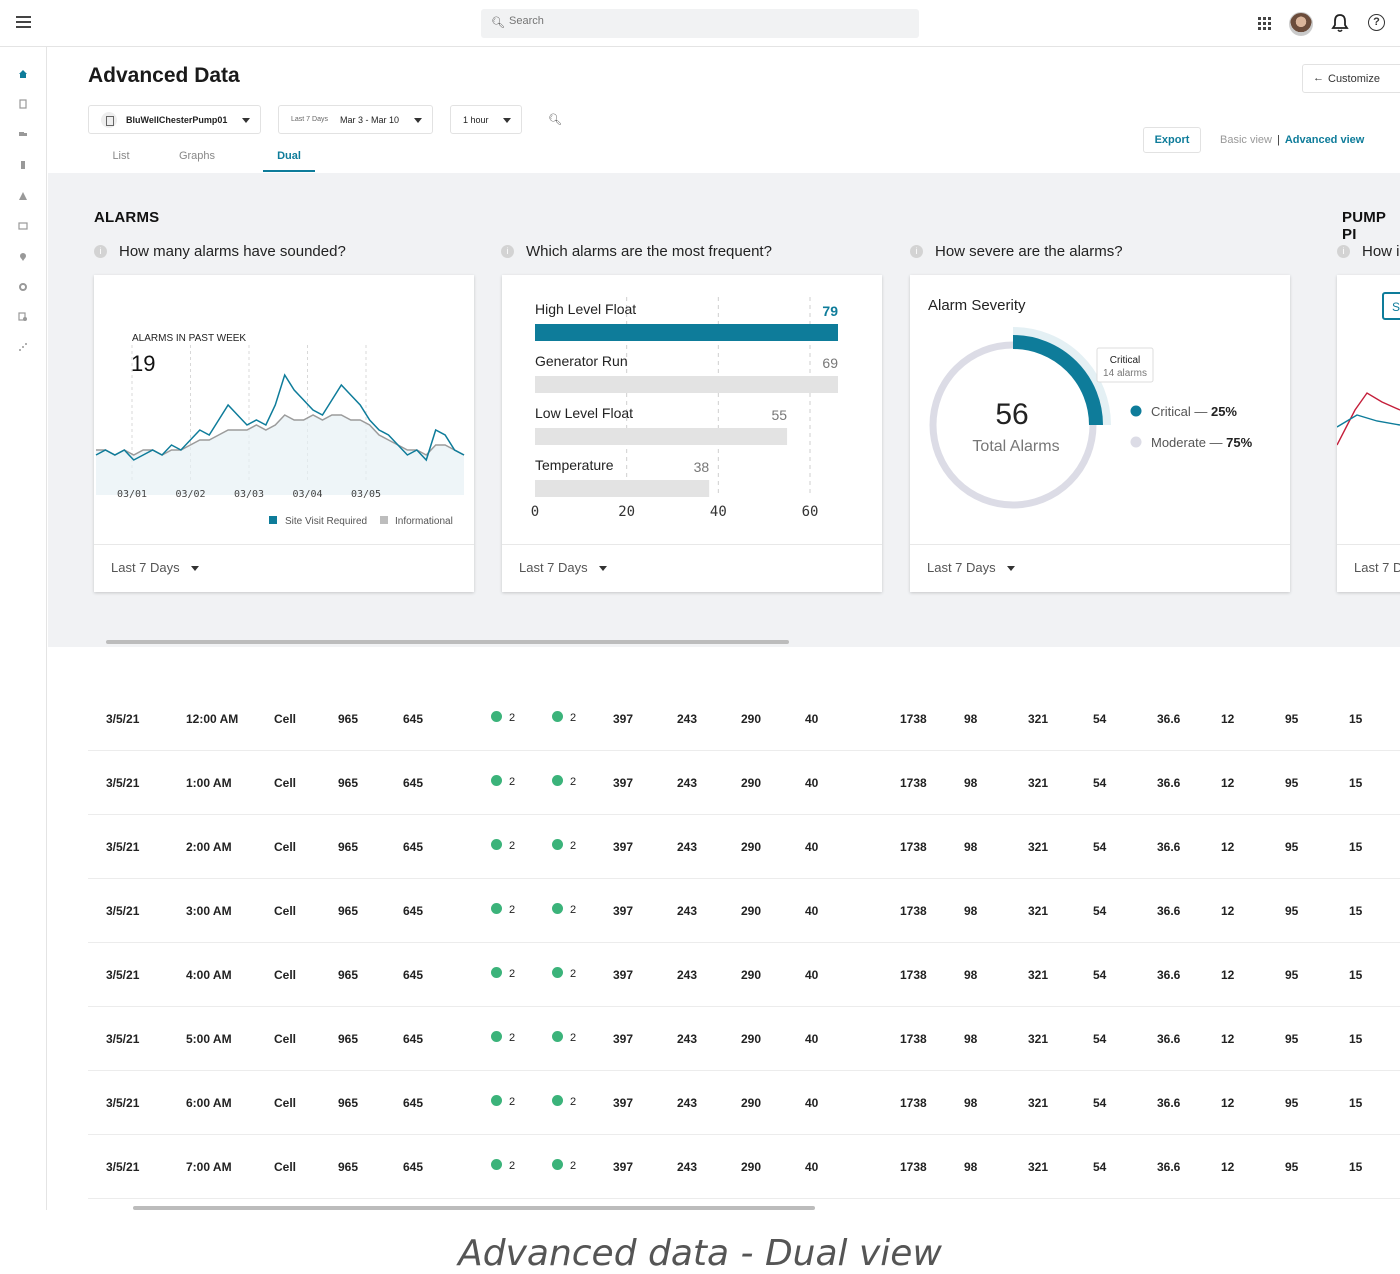 Image resolution: width=1400 pixels, height=1274 pixels. Describe the element at coordinates (553, 567) in the screenshot. I see `period-select-label: Last 7 Days` at that location.